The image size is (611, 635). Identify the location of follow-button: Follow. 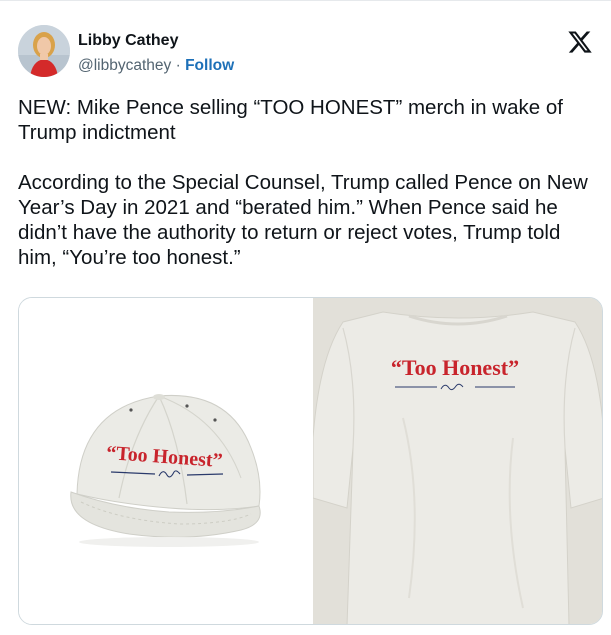
(209, 65).